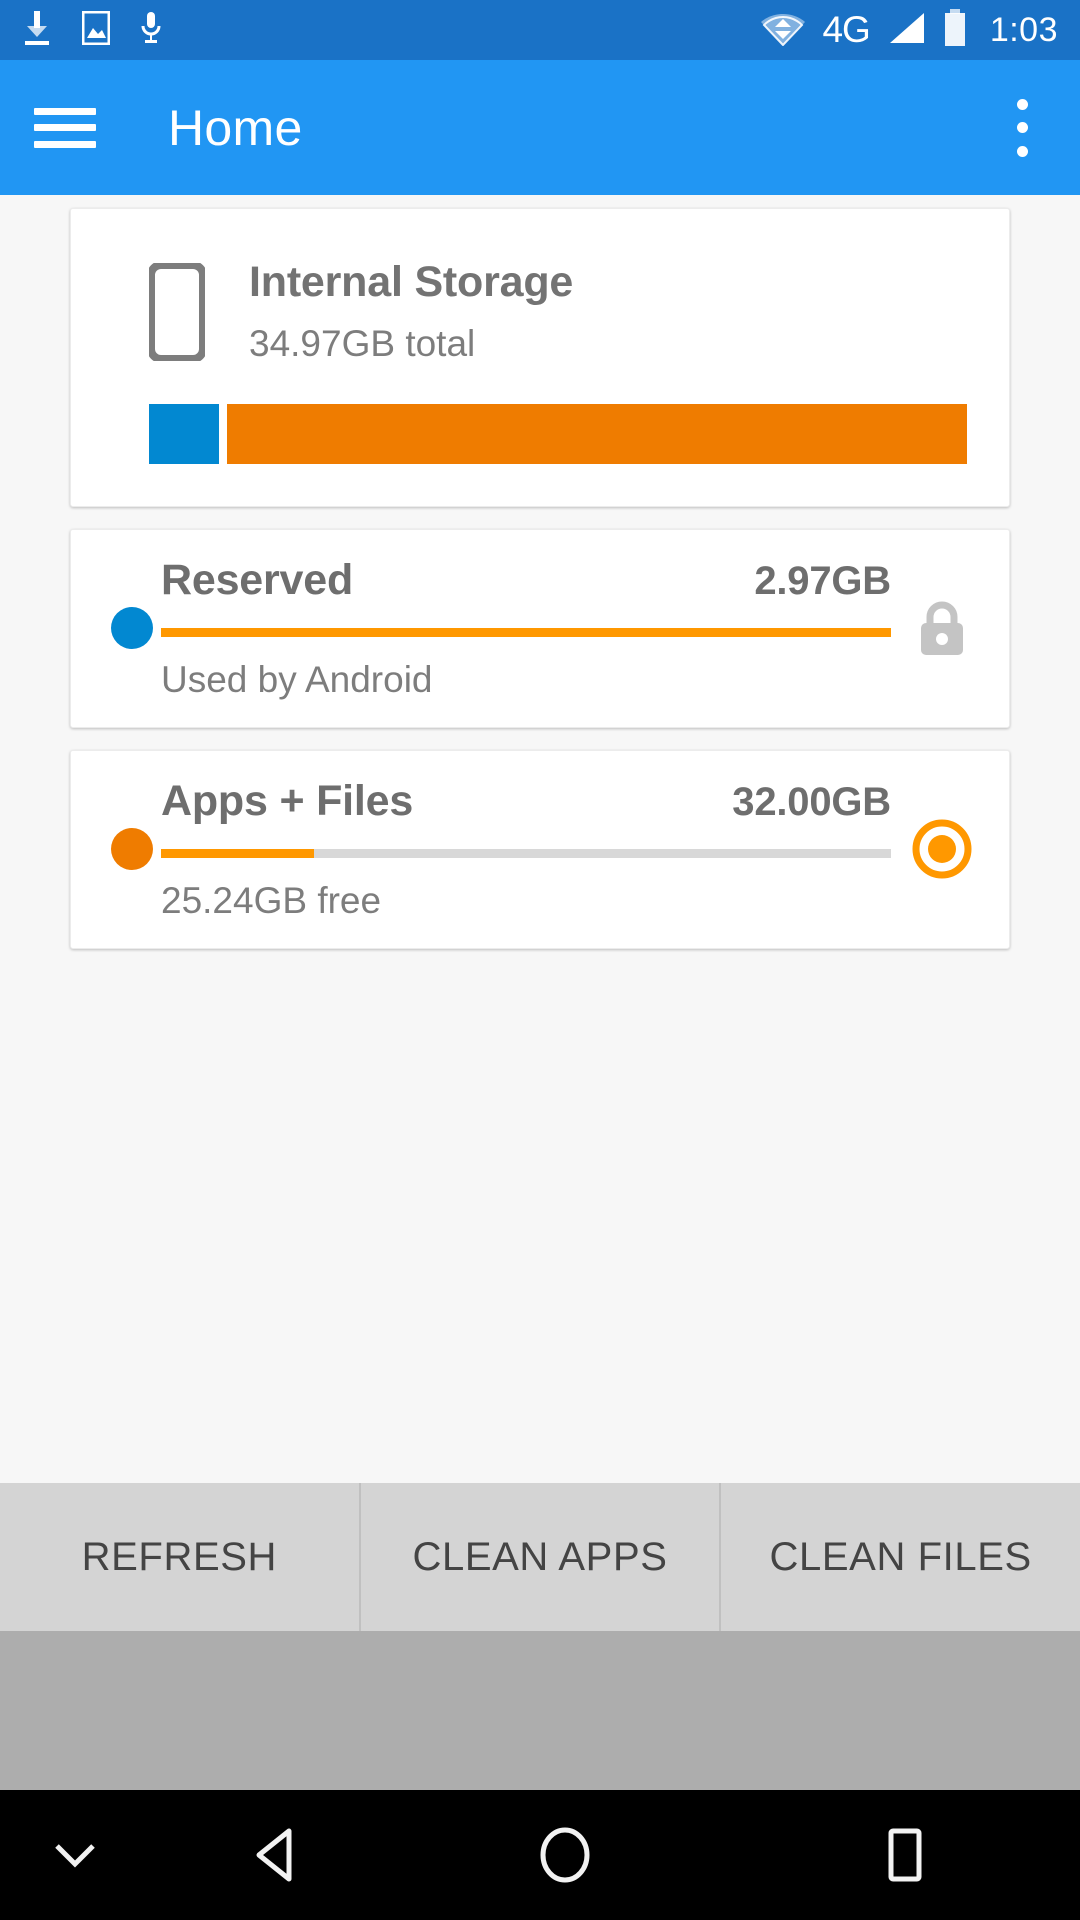 This screenshot has width=1080, height=1920. I want to click on reserved-card: Reserved 2.97GB Used by Android, so click(540, 628).